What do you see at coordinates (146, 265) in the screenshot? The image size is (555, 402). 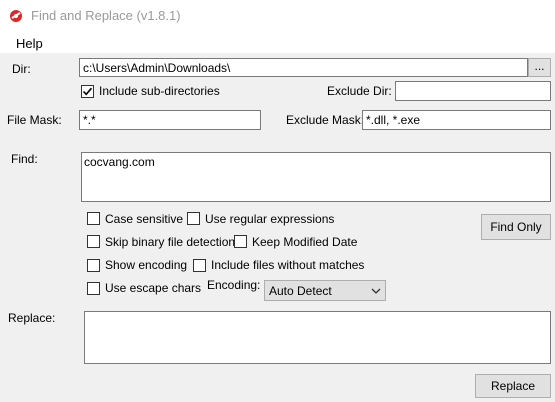 I see `show-encoding-label: Show encoding` at bounding box center [146, 265].